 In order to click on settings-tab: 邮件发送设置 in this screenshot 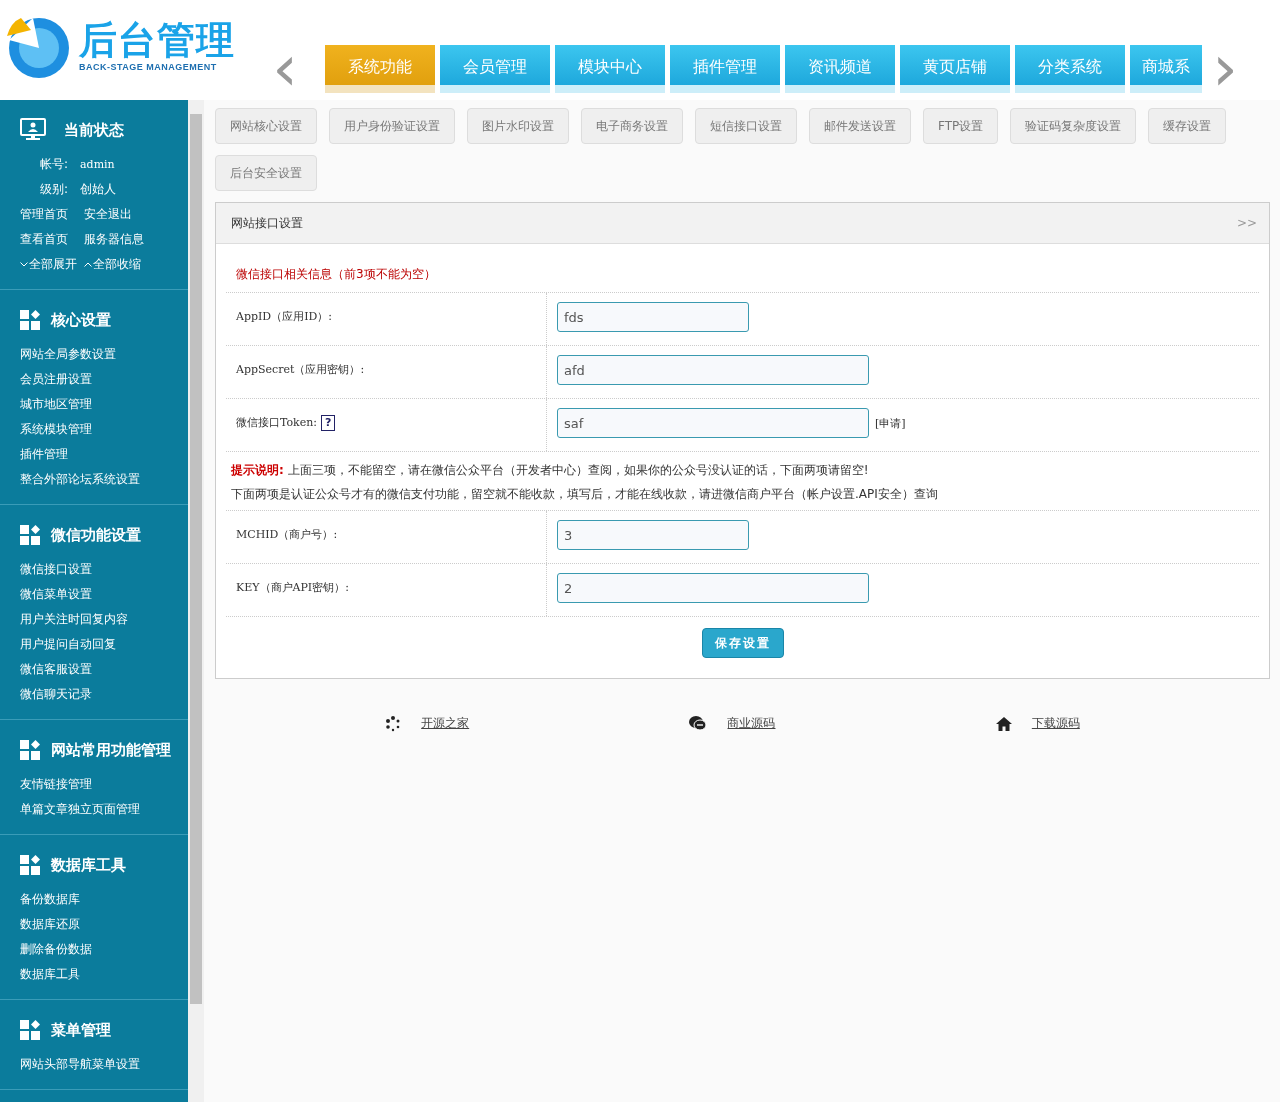, I will do `click(860, 126)`.